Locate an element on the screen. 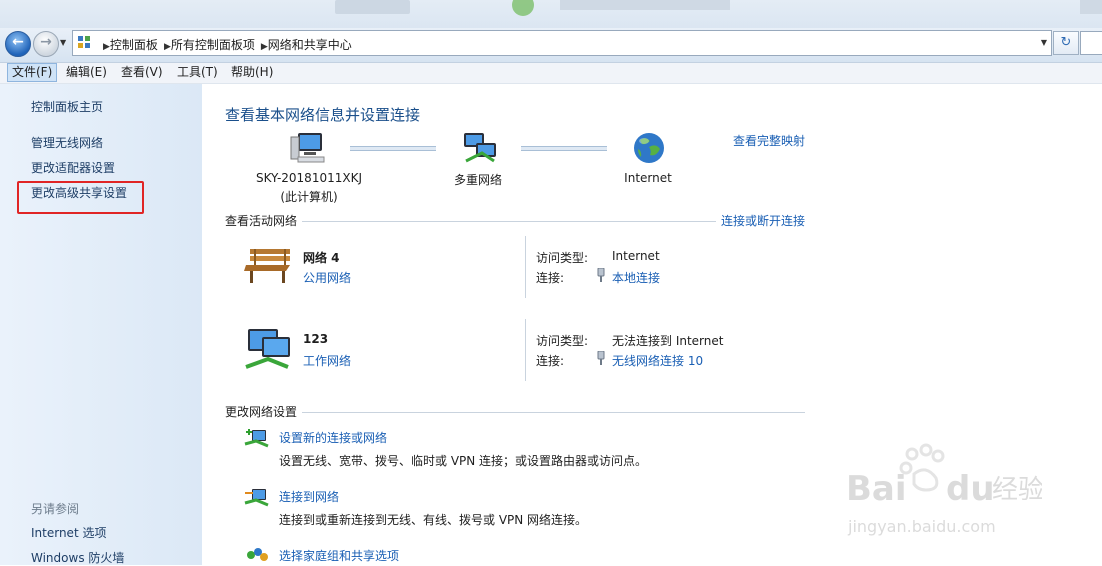 The image size is (1102, 566). breadcrumb-network-center: 网络和共享中心 is located at coordinates (310, 45).